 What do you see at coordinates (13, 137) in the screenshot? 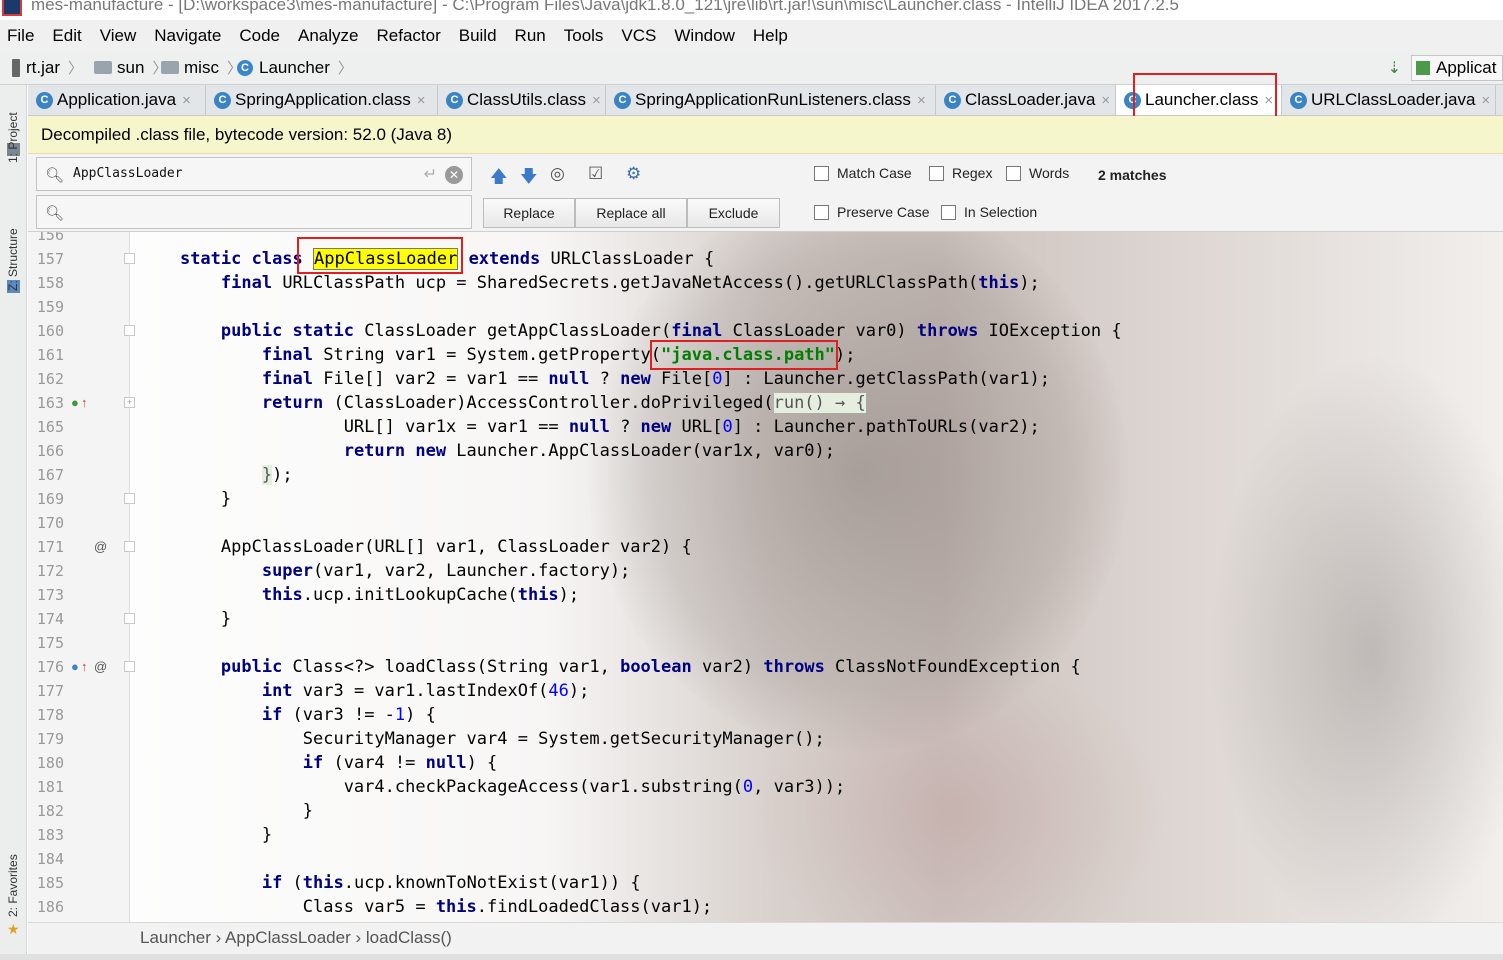
I see `tool-tab-project: 1: Project` at bounding box center [13, 137].